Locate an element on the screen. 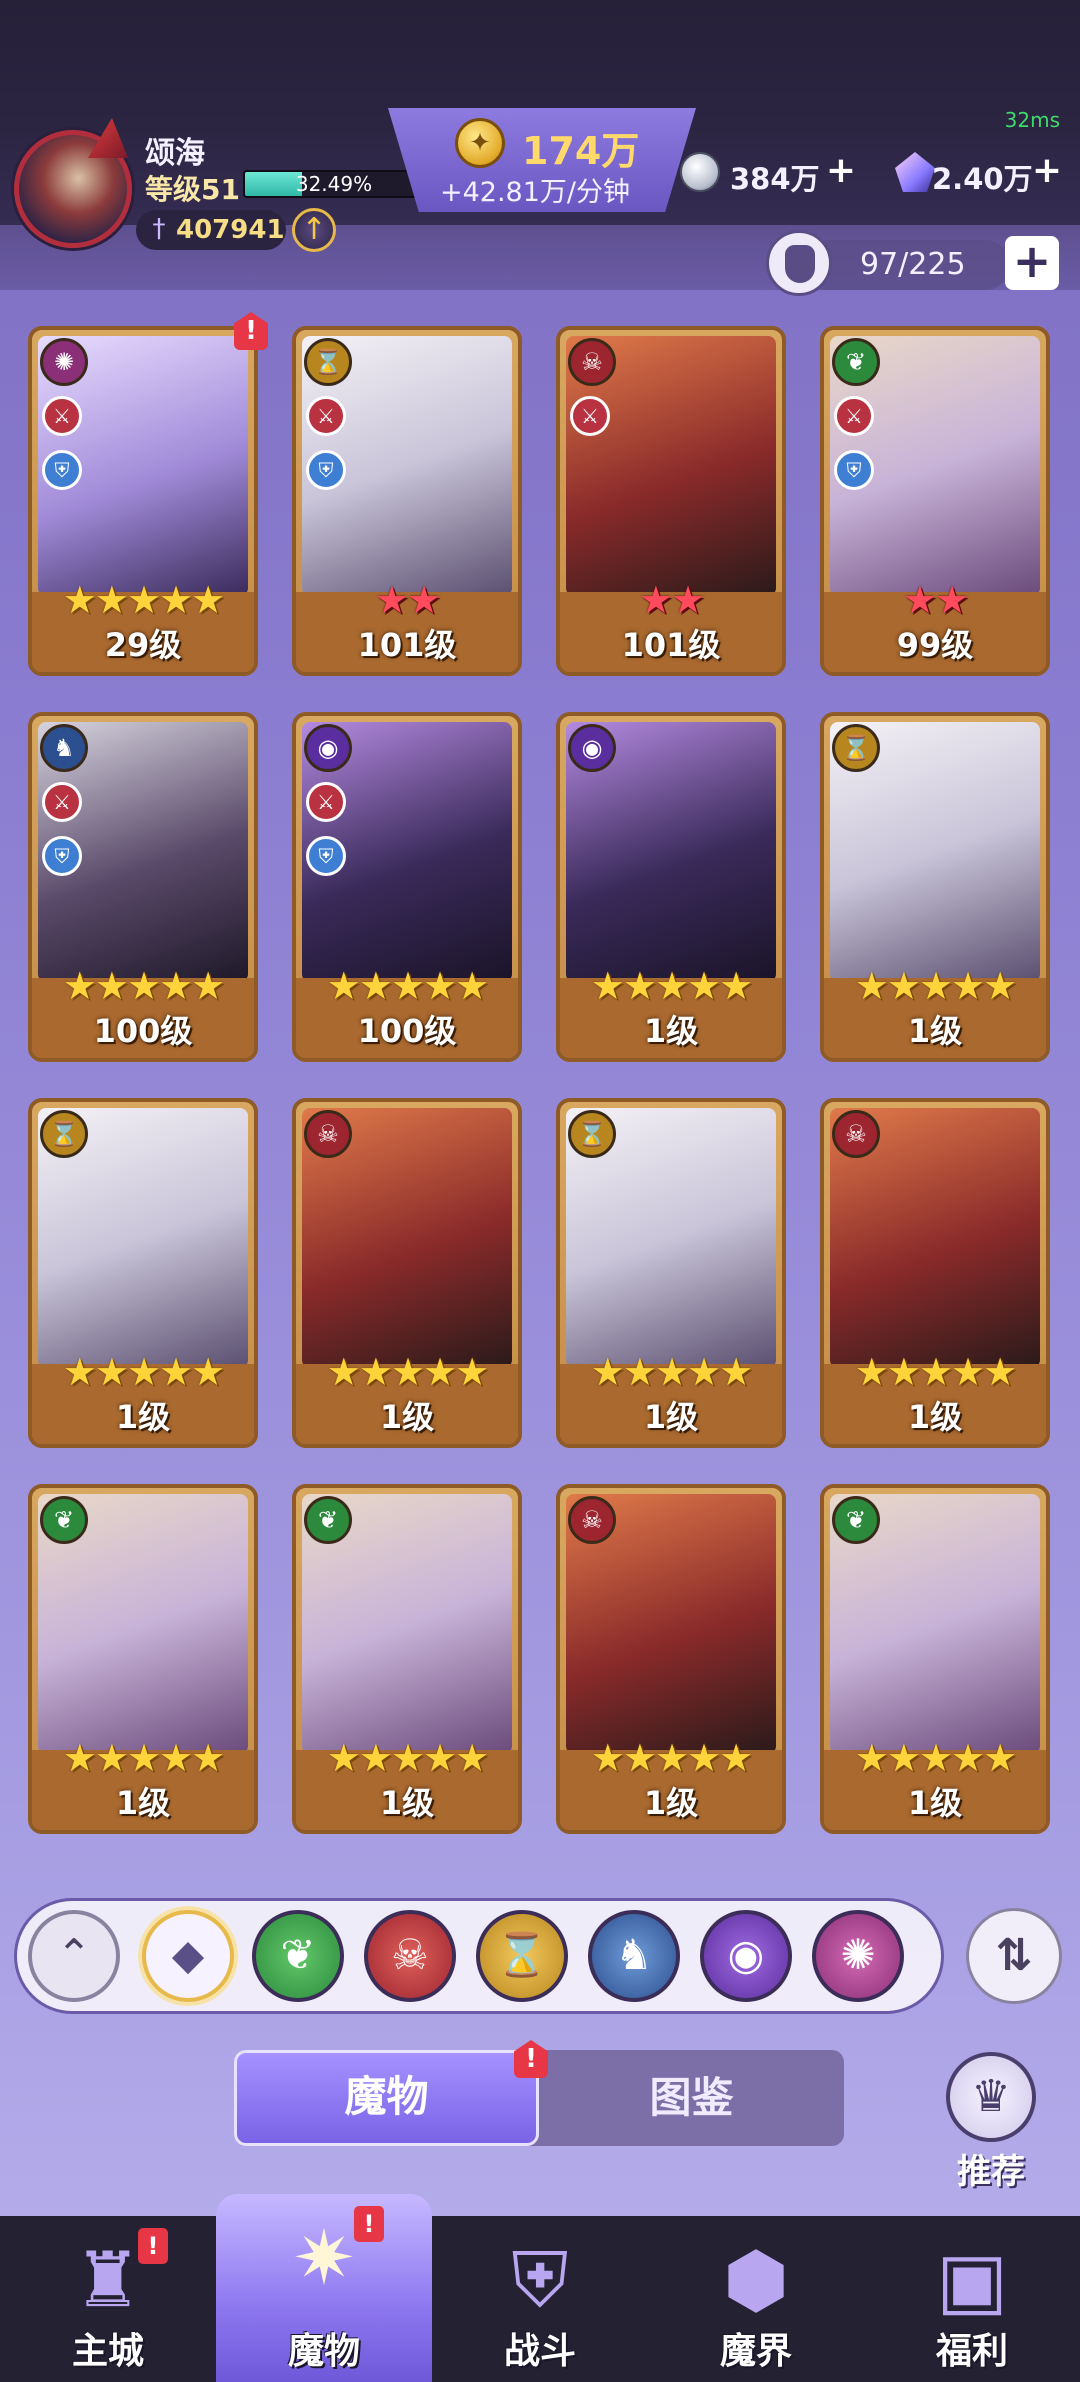 The image size is (1080, 2382). nav-alert-icon: ! is located at coordinates (153, 2246).